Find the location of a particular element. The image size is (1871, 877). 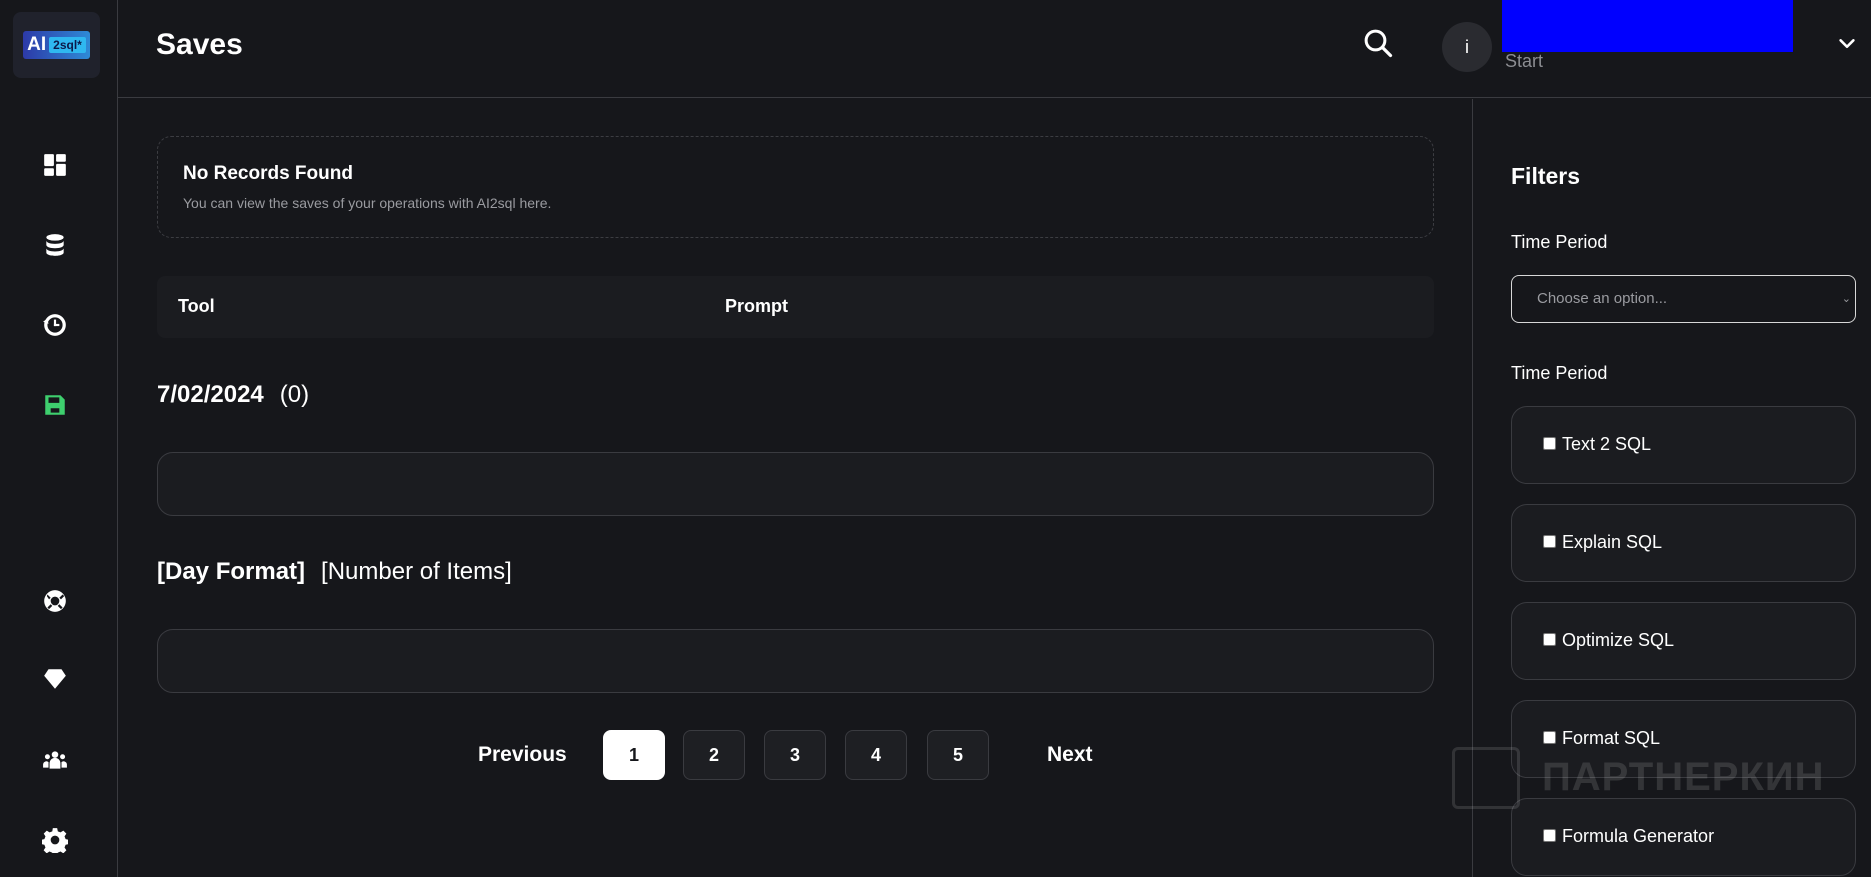

chevron-down-icon: ⌄ is located at coordinates (1846, 299).